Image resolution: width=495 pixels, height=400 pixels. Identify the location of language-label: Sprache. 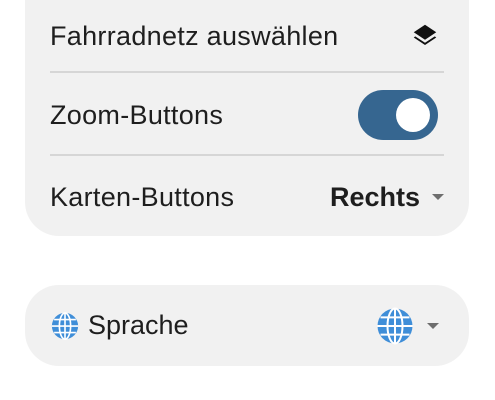
(138, 325).